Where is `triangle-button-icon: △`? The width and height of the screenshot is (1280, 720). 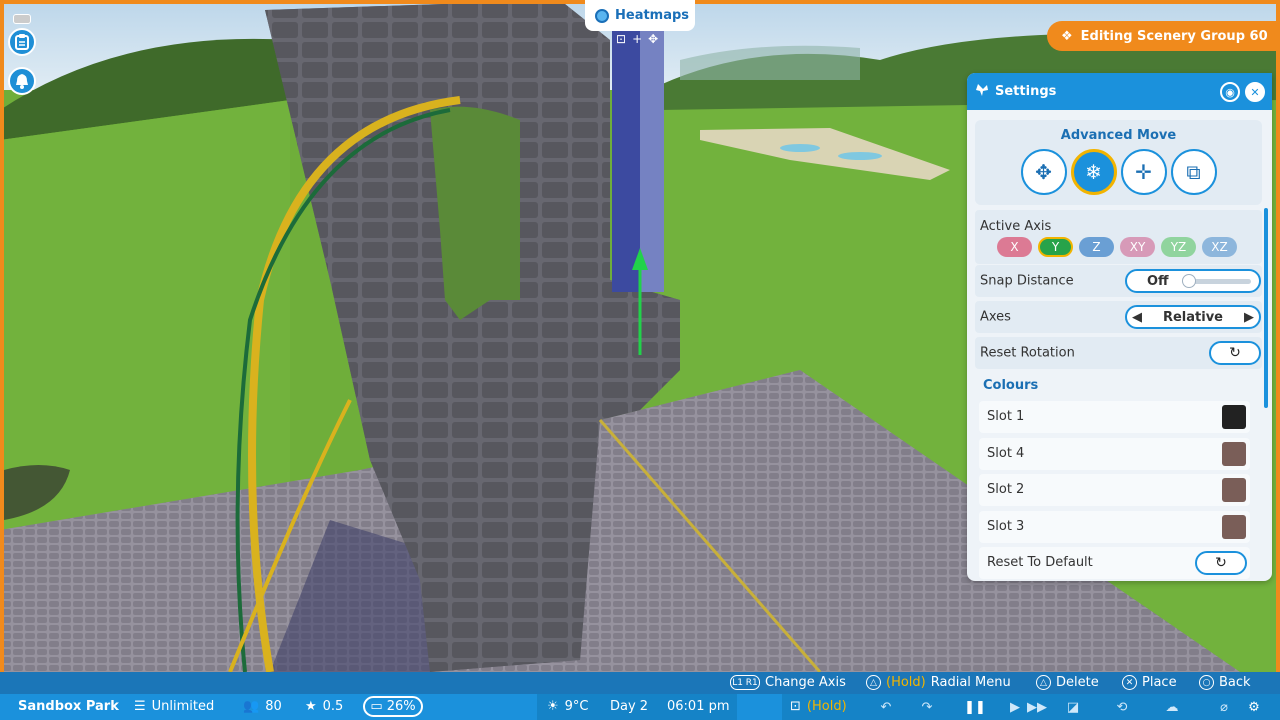 triangle-button-icon: △ is located at coordinates (1043, 682).